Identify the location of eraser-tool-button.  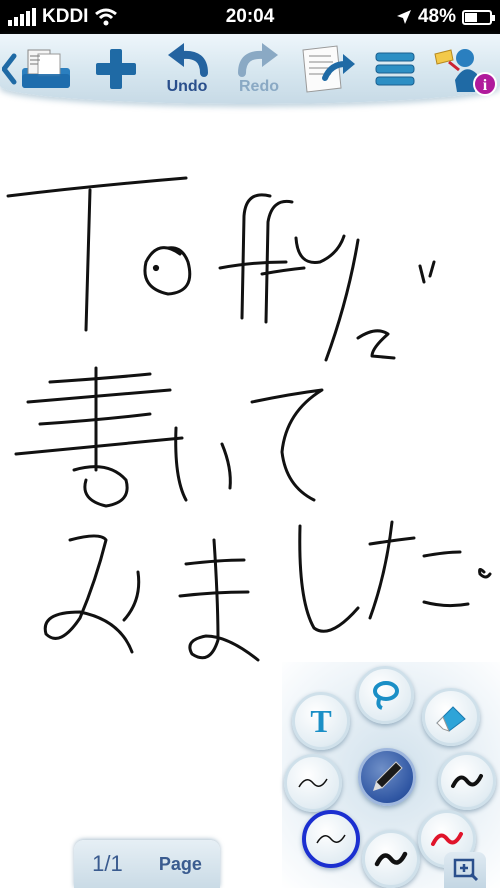
(451, 717).